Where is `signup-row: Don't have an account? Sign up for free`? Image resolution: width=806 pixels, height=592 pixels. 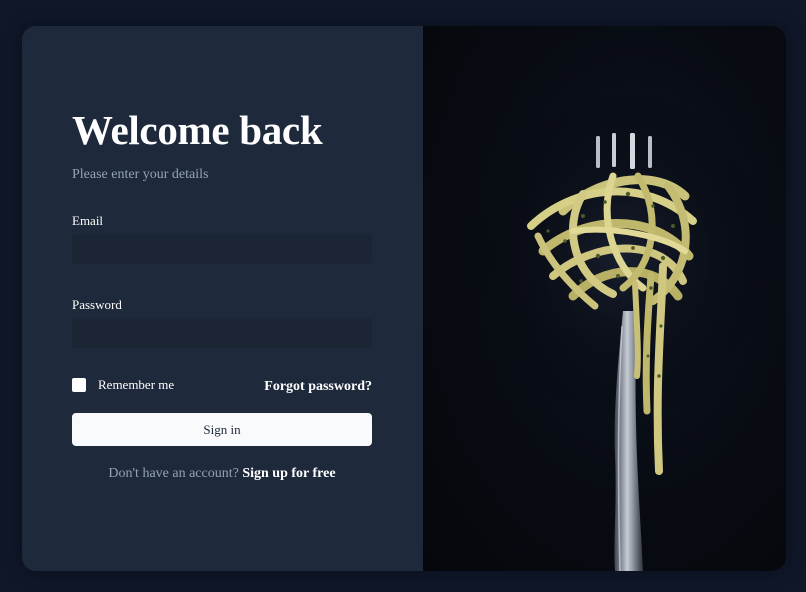
signup-row: Don't have an account? Sign up for free is located at coordinates (222, 474).